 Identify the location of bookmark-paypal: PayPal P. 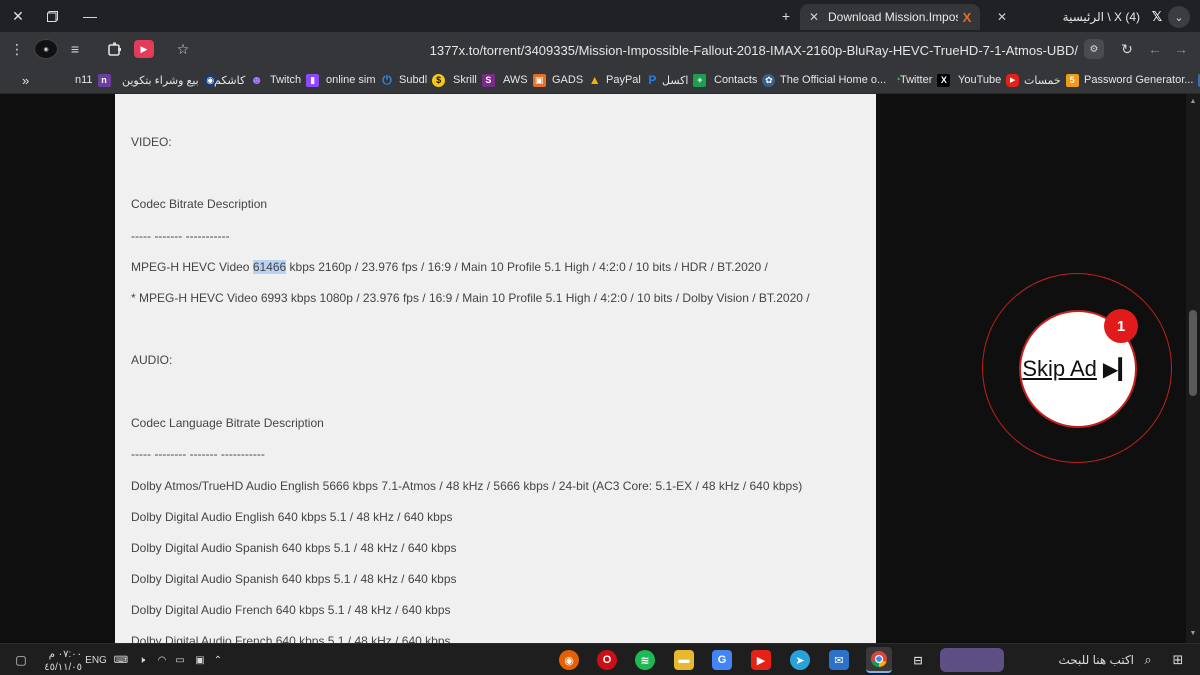
(632, 80).